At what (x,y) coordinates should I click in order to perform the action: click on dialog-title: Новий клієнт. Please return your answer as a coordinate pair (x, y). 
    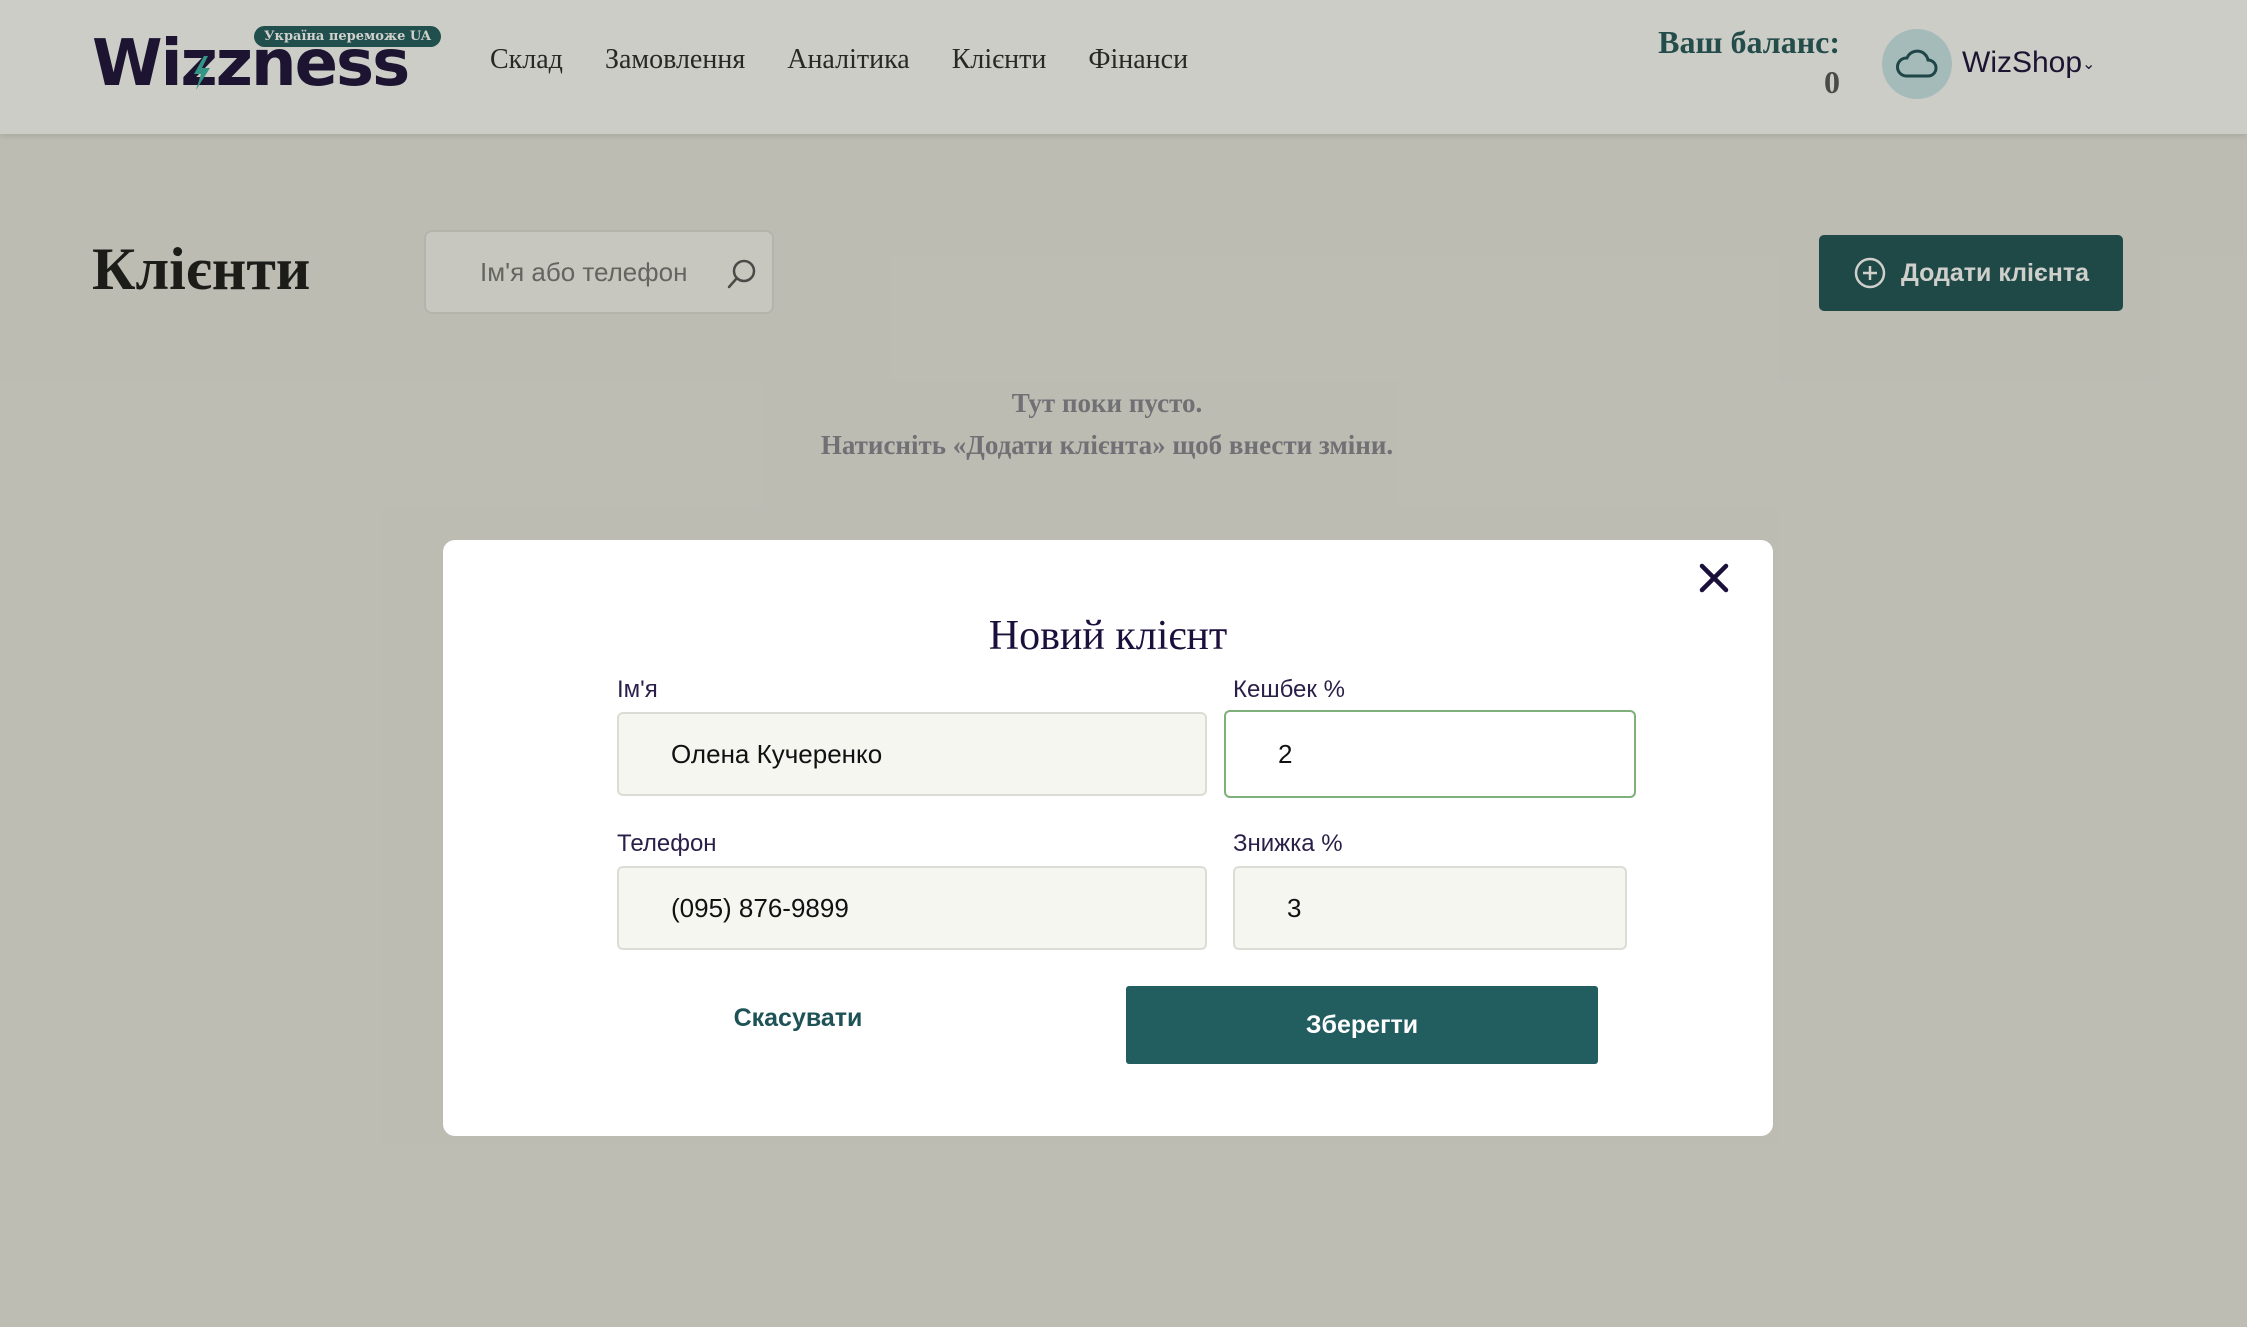
    Looking at the image, I should click on (1108, 636).